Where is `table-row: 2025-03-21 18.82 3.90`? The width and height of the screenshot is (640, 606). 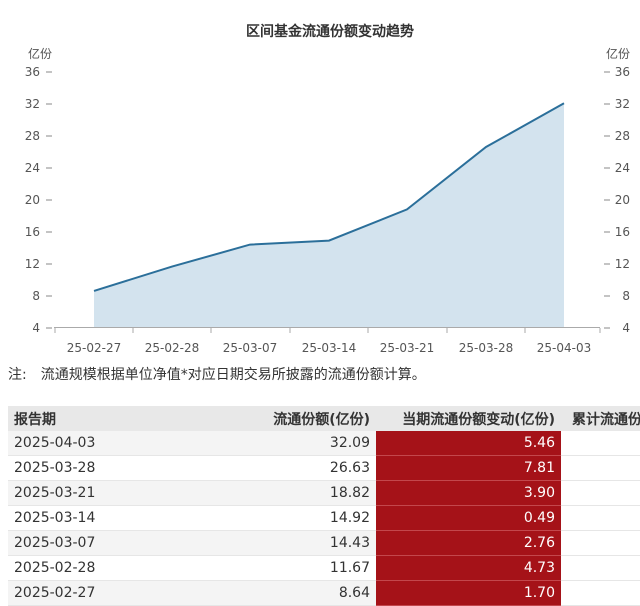
table-row: 2025-03-21 18.82 3.90 is located at coordinates (324, 493).